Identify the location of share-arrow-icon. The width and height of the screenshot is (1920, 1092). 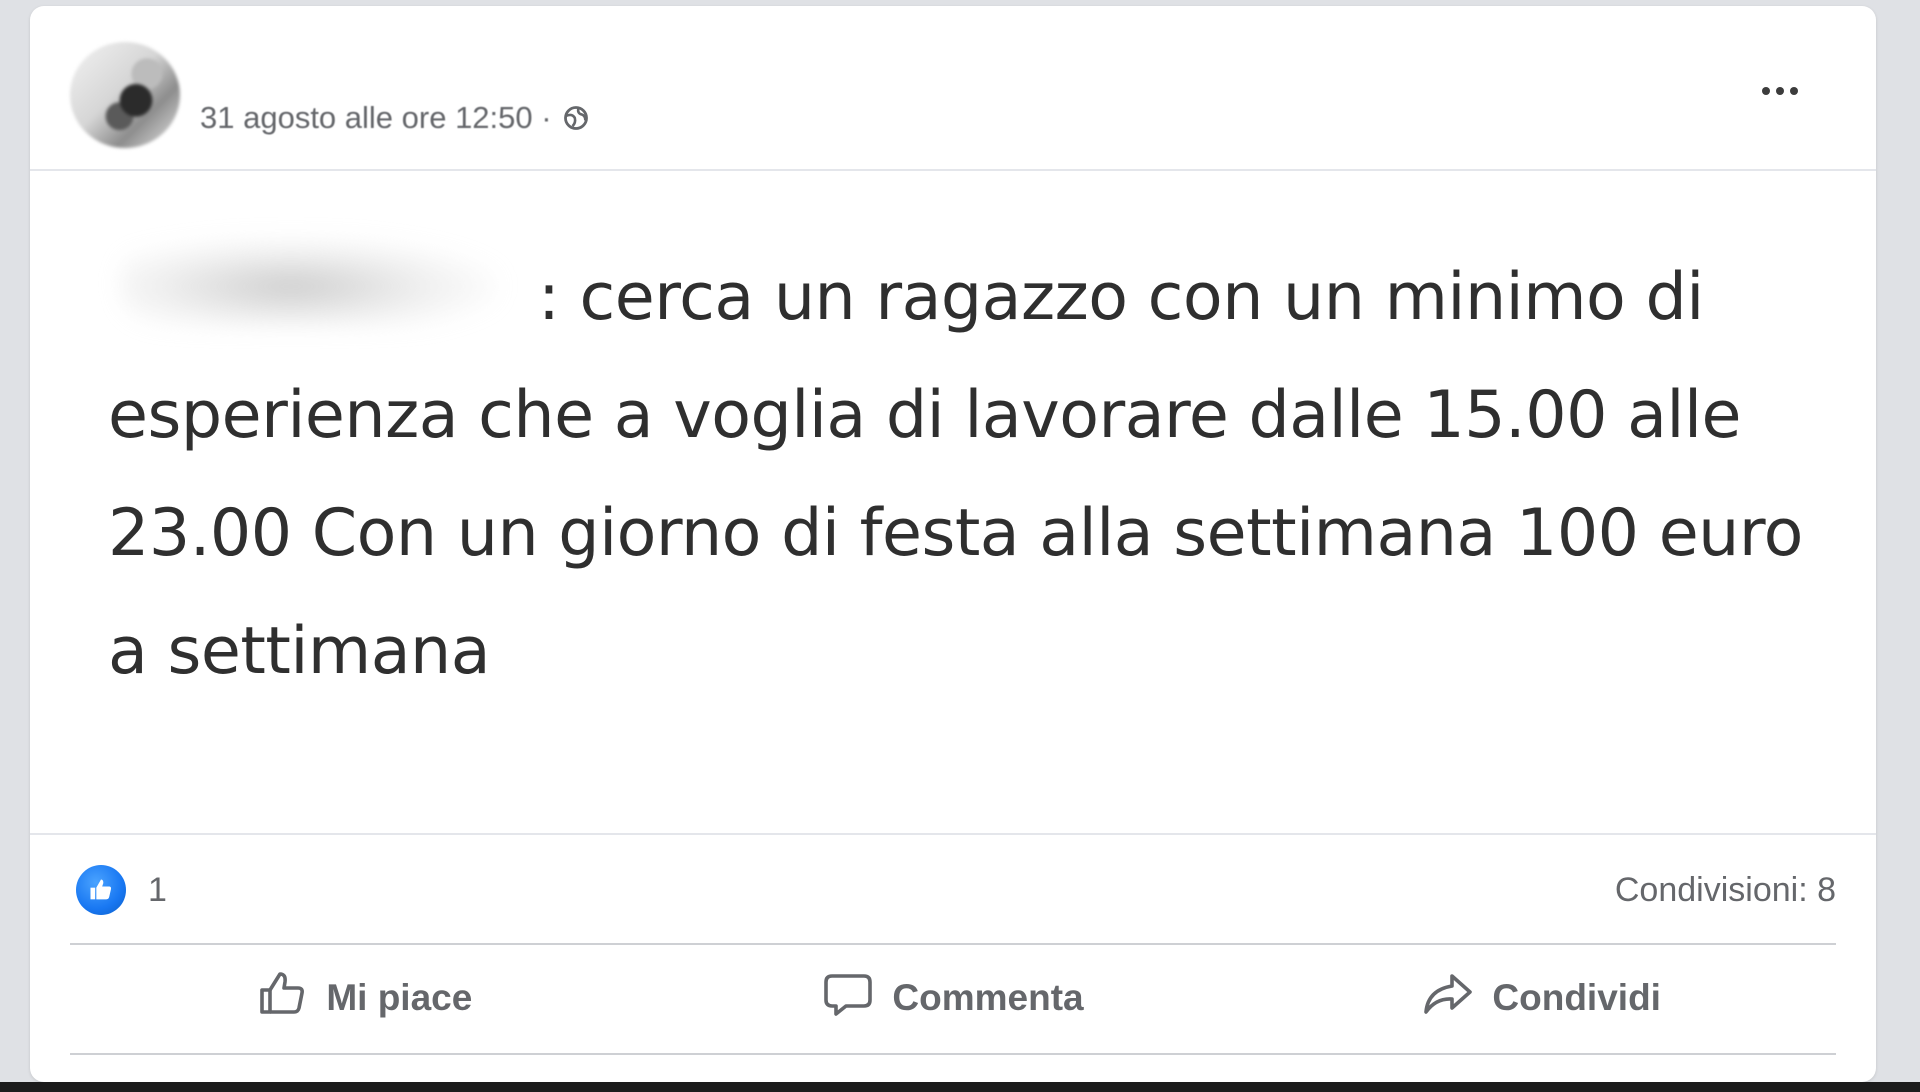
(1448, 998).